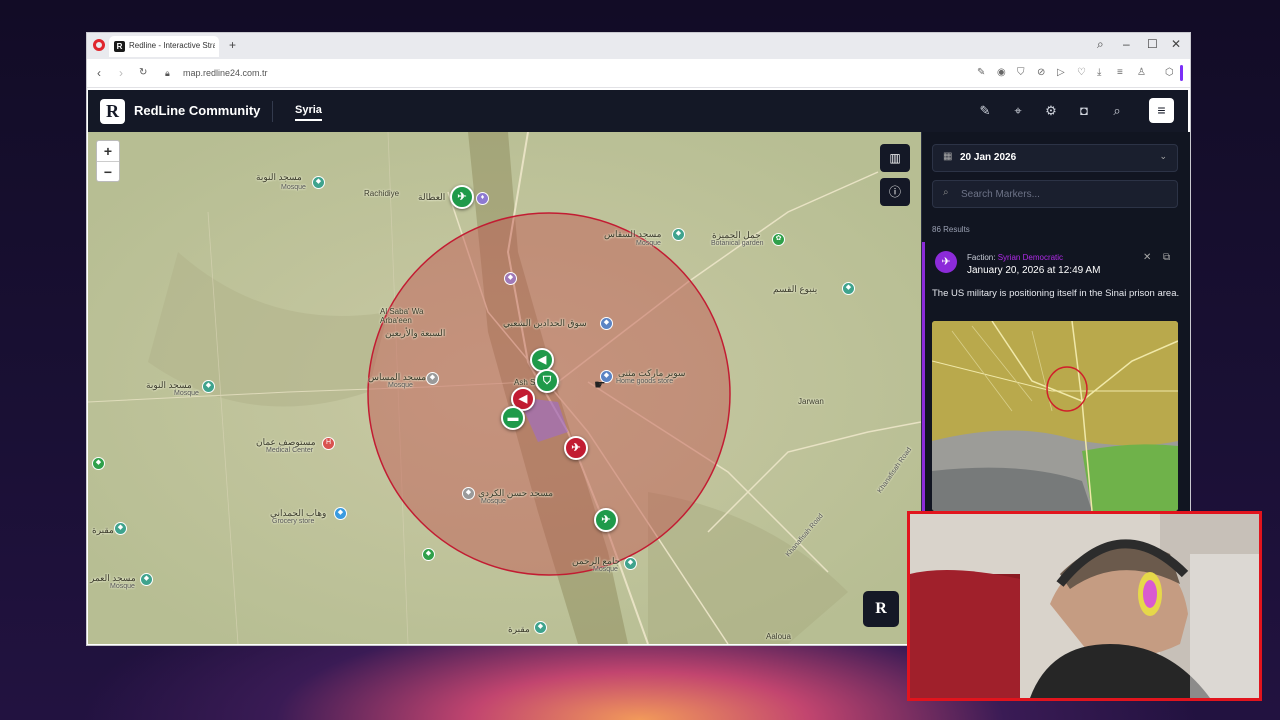  Describe the element at coordinates (633, 234) in the screenshot. I see `place-label: مسجد السقاس` at that location.